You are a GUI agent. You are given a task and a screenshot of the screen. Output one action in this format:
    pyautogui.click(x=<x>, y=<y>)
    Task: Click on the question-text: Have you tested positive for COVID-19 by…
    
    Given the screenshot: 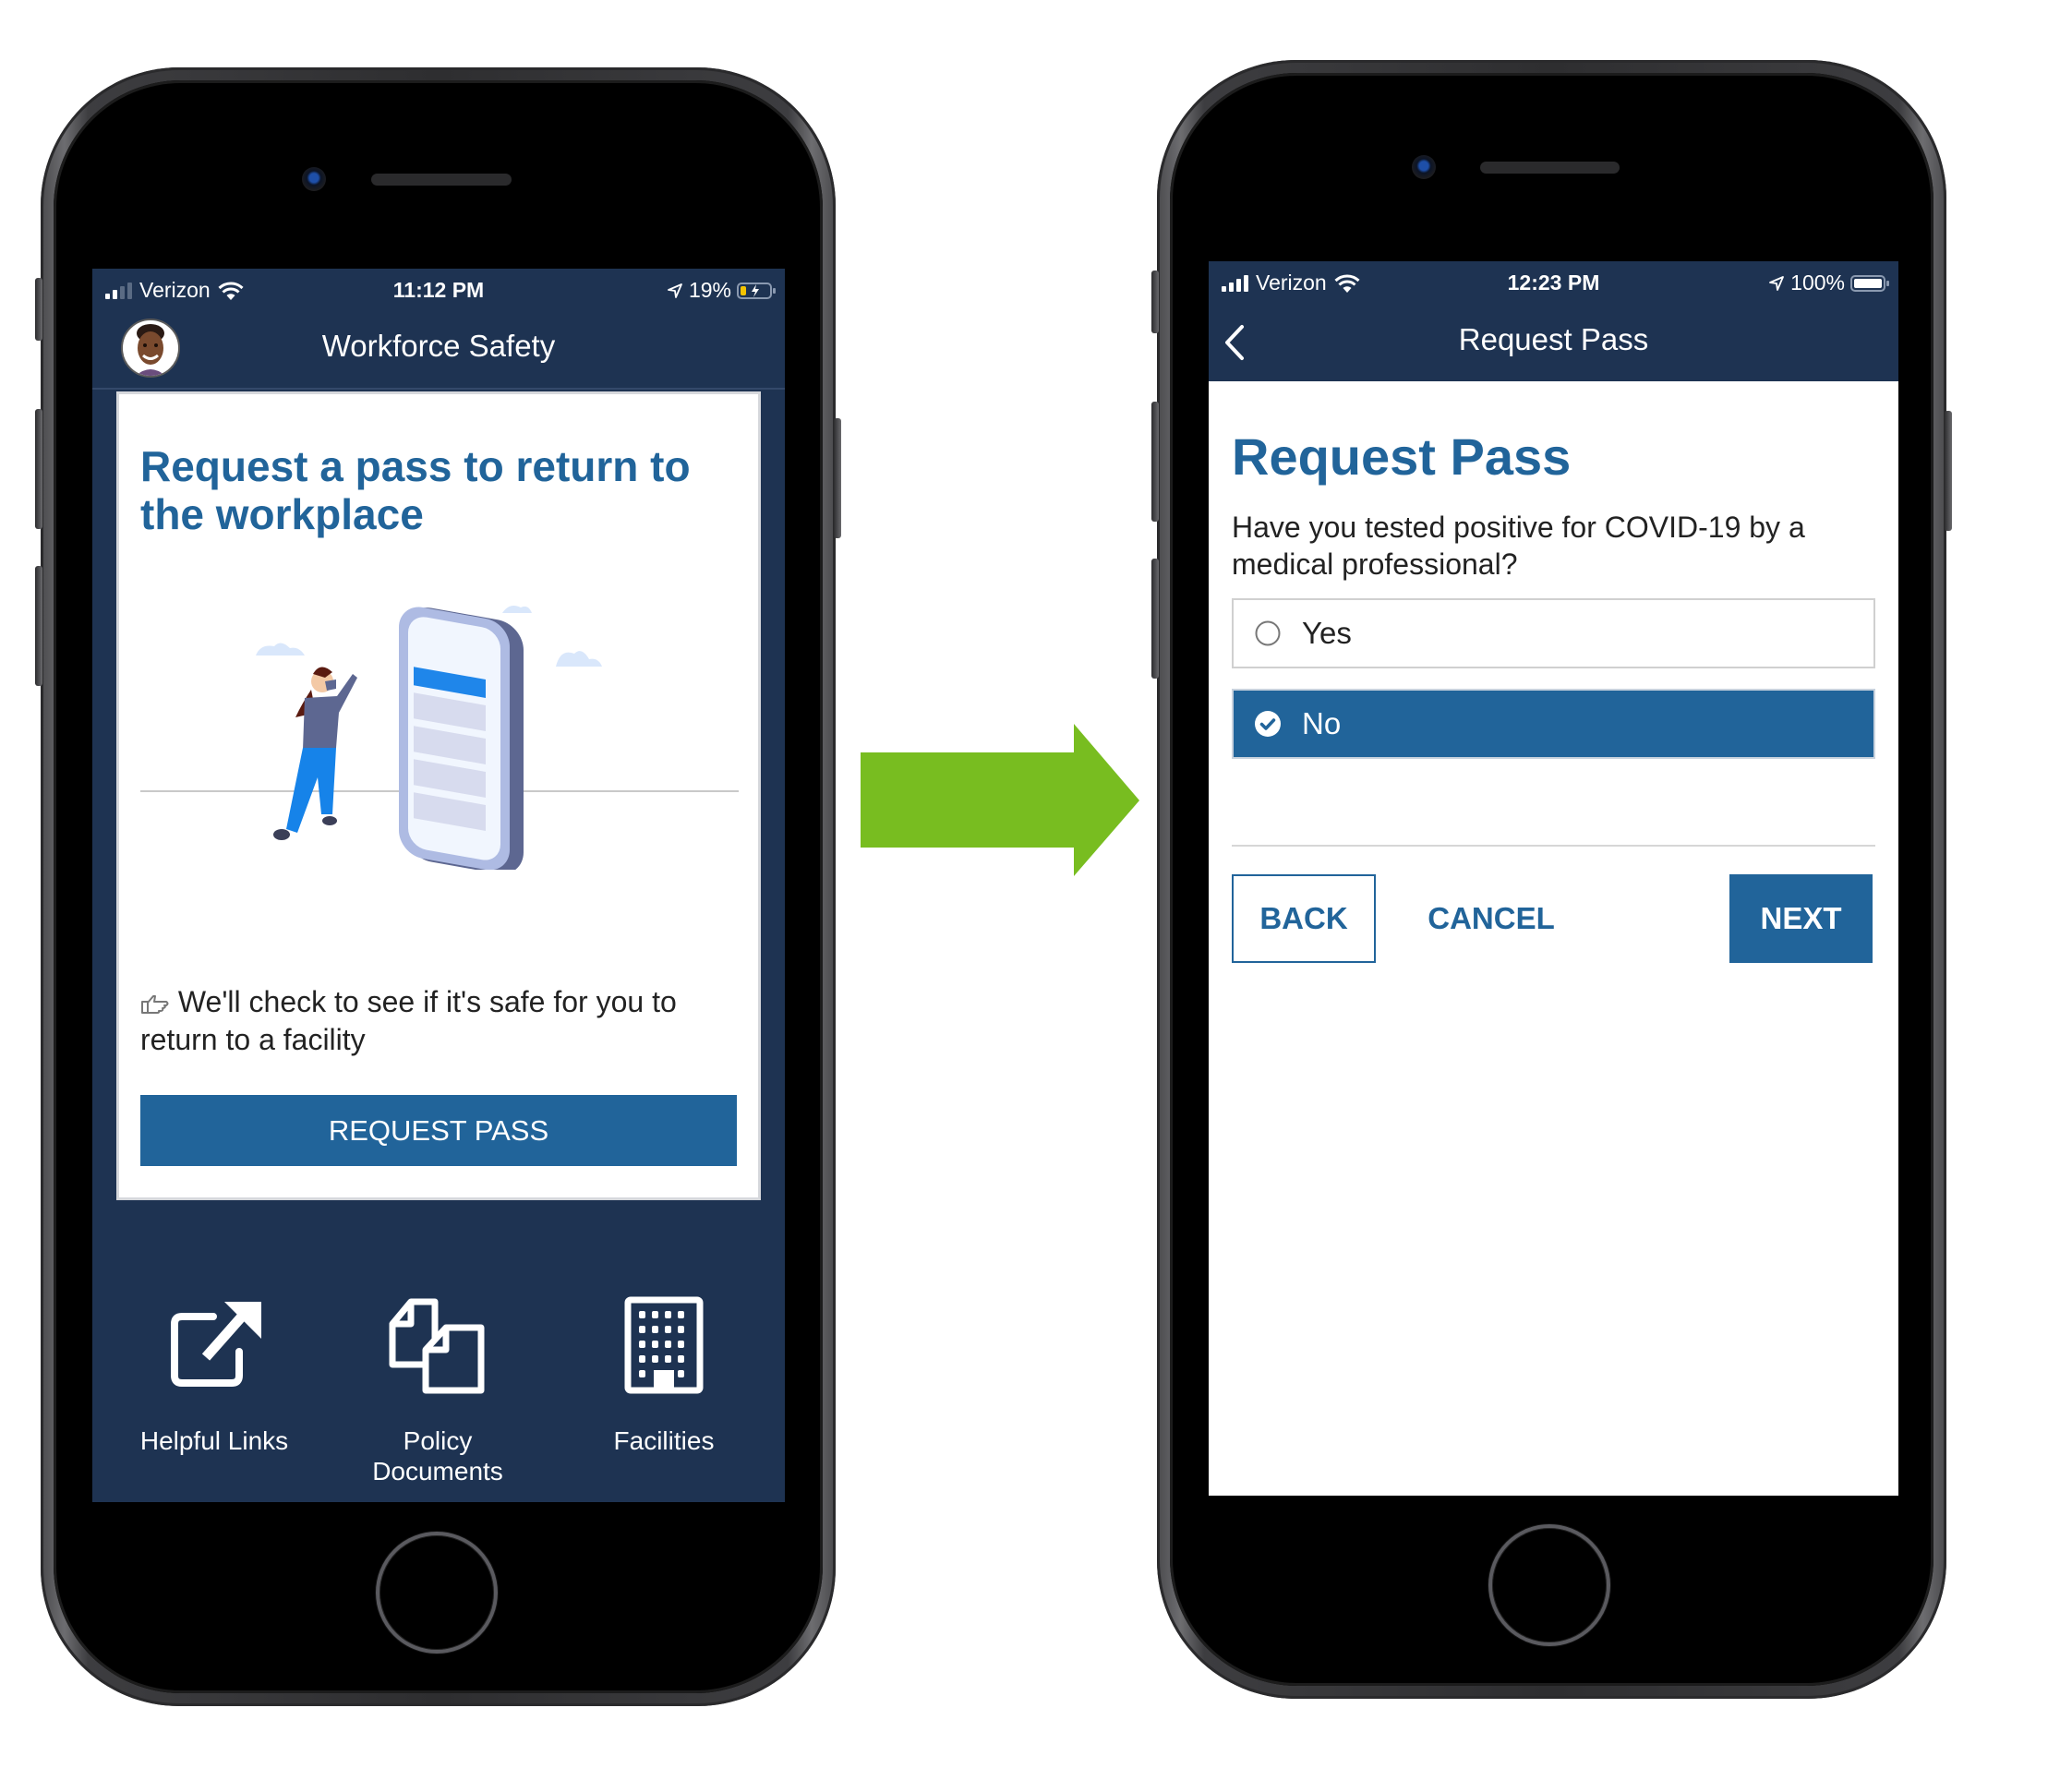 What is the action you would take?
    pyautogui.click(x=1518, y=546)
    